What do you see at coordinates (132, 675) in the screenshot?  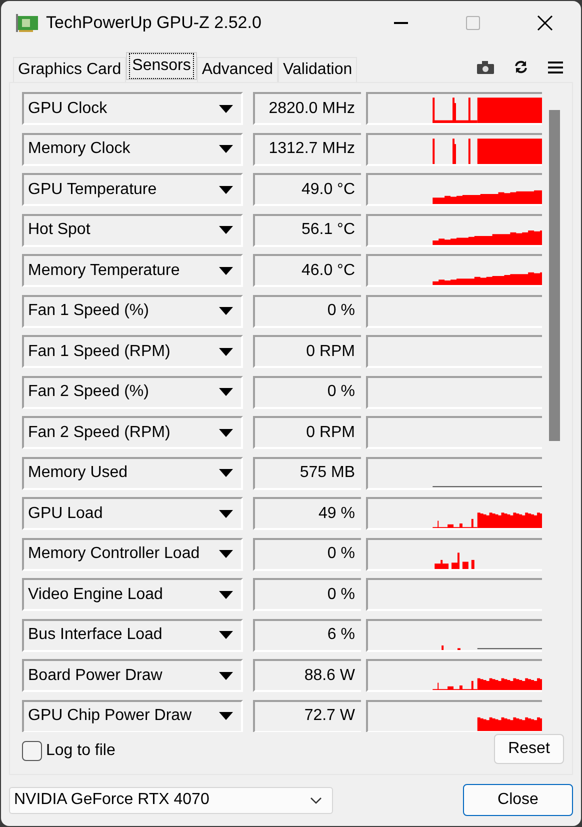 I see `sensor-select: Board Power Draw` at bounding box center [132, 675].